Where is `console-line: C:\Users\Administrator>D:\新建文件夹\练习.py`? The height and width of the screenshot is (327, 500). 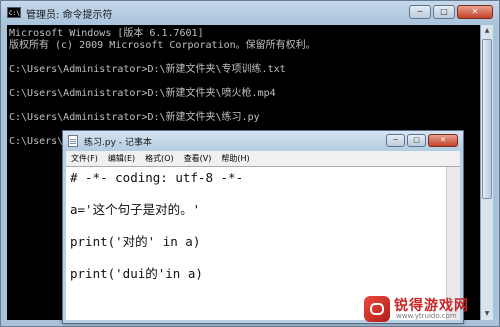 console-line: C:\Users\Administrator>D:\新建文件夹\练习.py is located at coordinates (134, 117).